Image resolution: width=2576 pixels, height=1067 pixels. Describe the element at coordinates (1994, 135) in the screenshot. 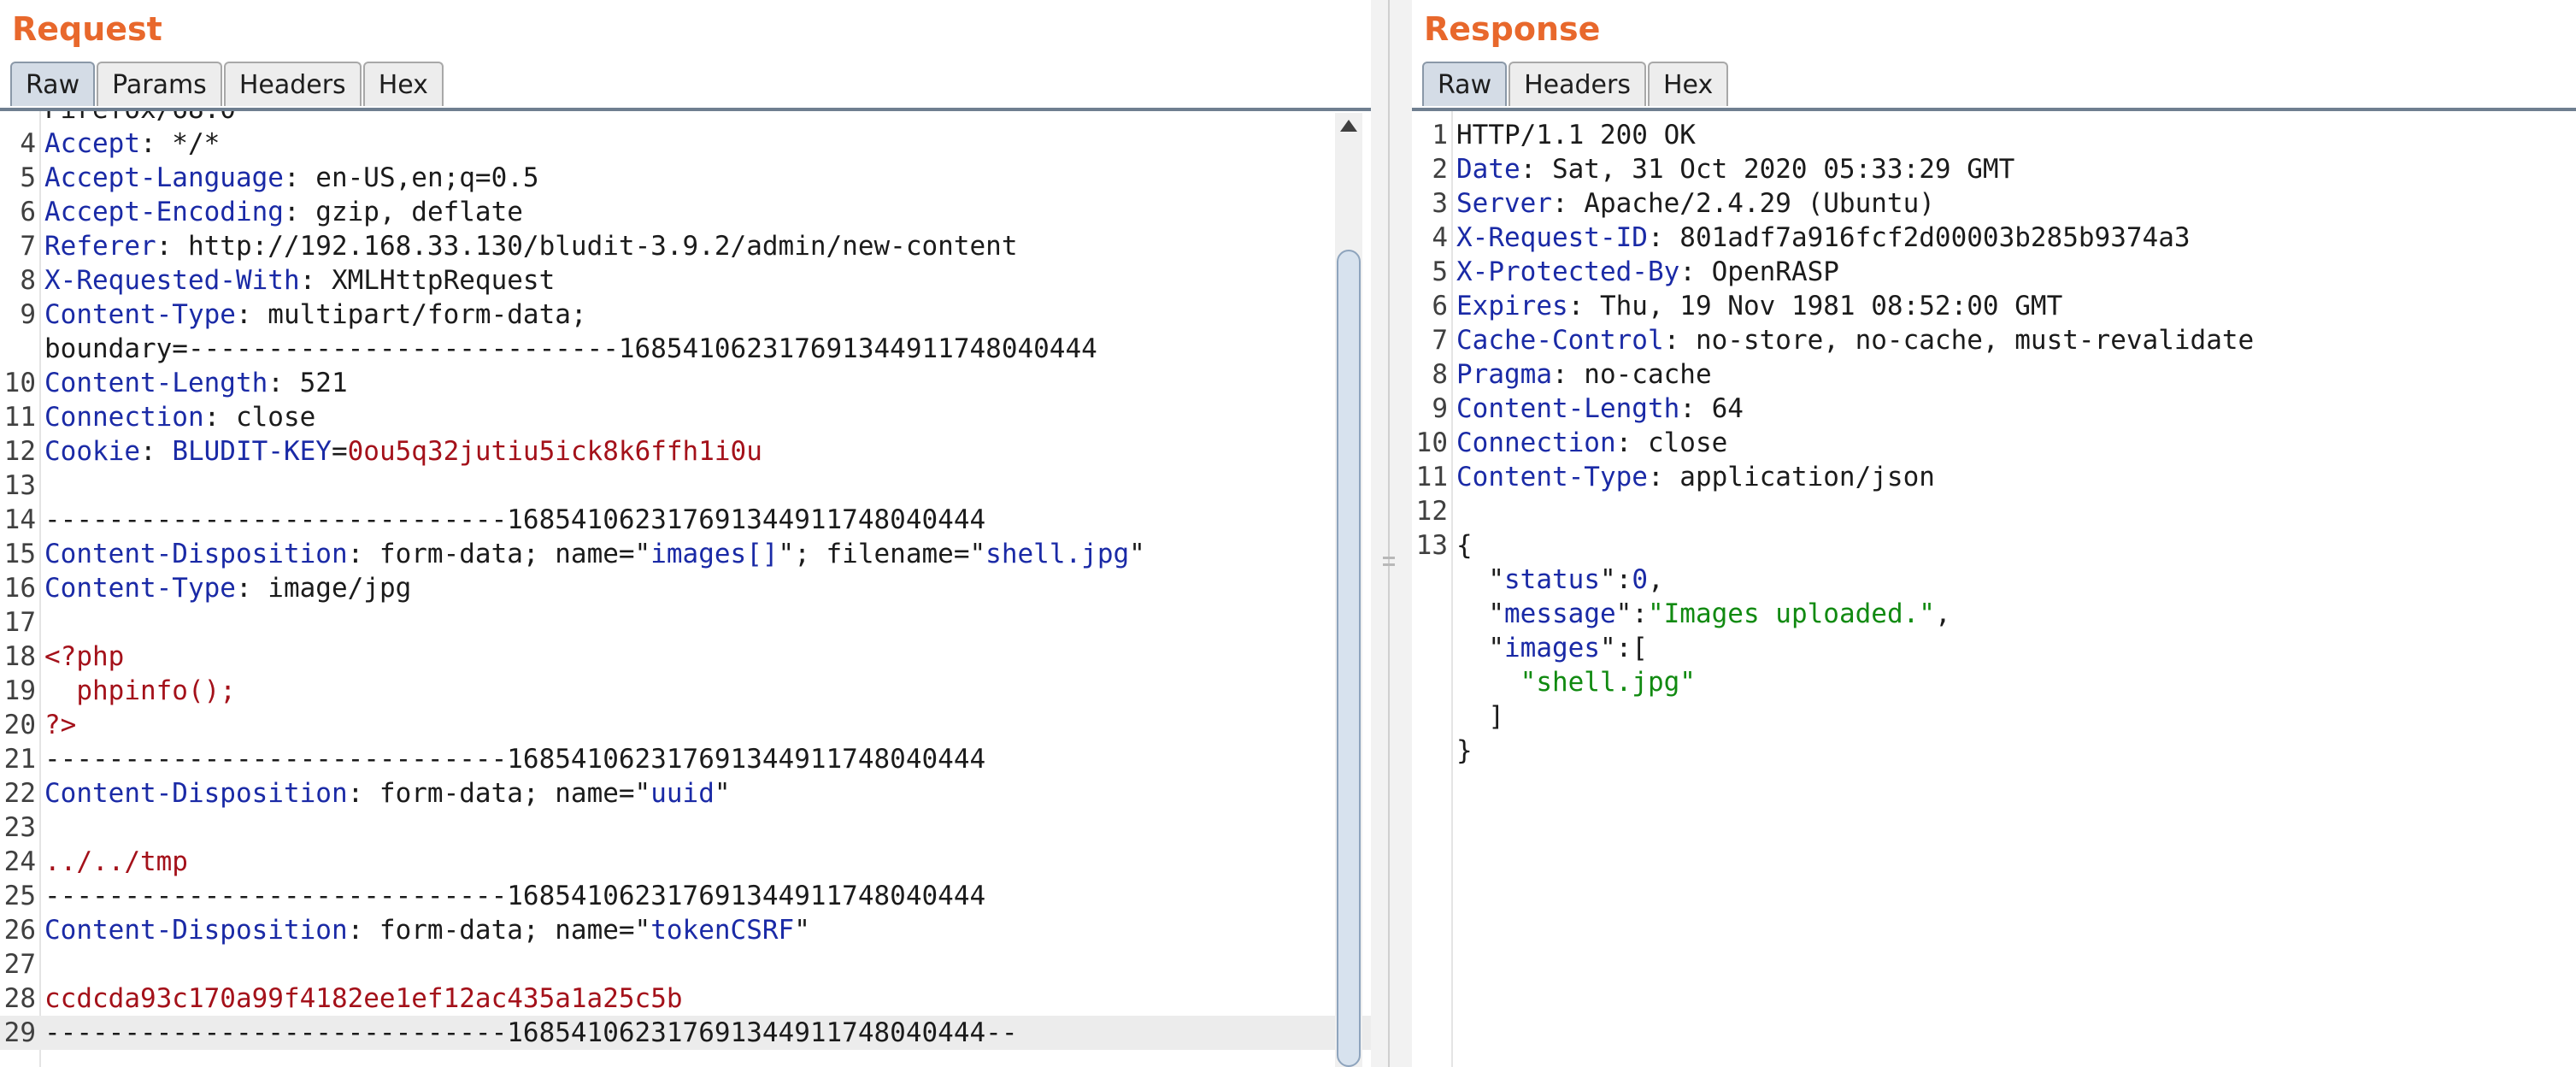

I see `response-line: 1 HTTP/1.1 200 OK` at that location.